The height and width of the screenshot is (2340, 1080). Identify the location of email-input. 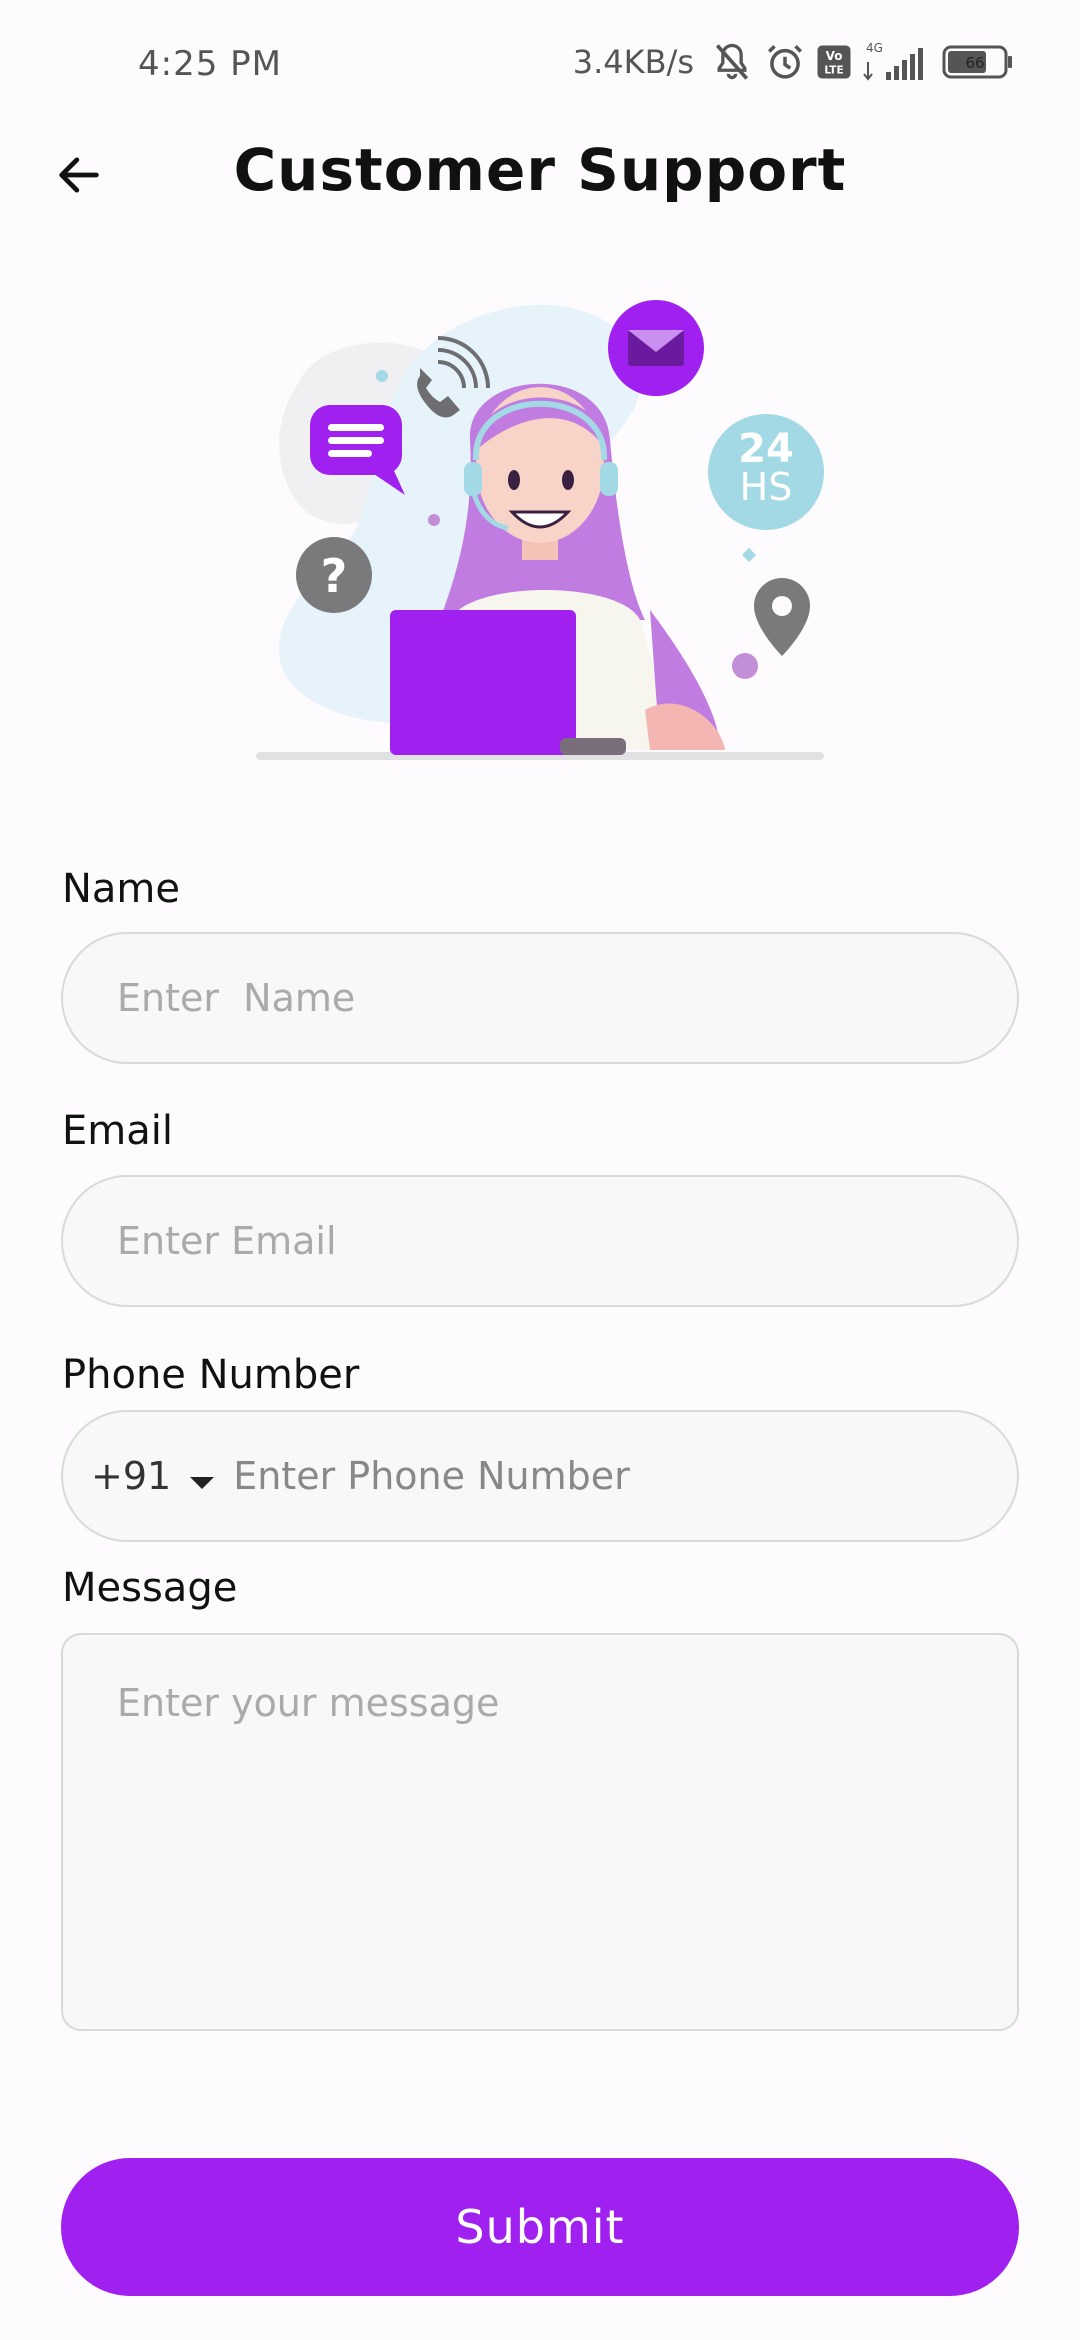
(540, 1241).